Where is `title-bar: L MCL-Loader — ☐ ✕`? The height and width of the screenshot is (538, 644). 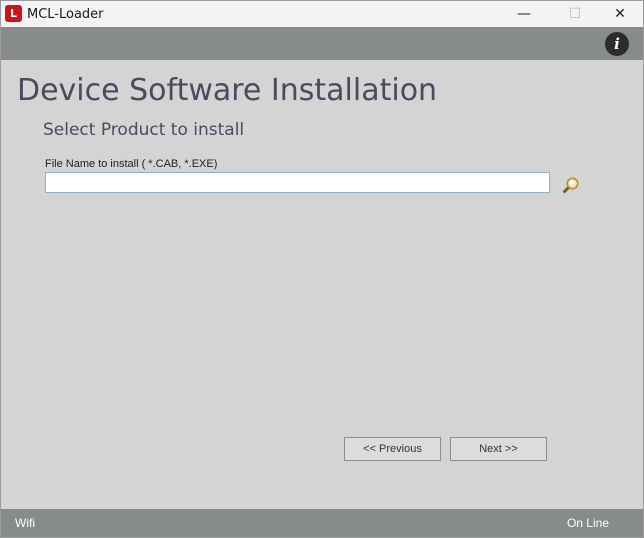 title-bar: L MCL-Loader — ☐ ✕ is located at coordinates (322, 14).